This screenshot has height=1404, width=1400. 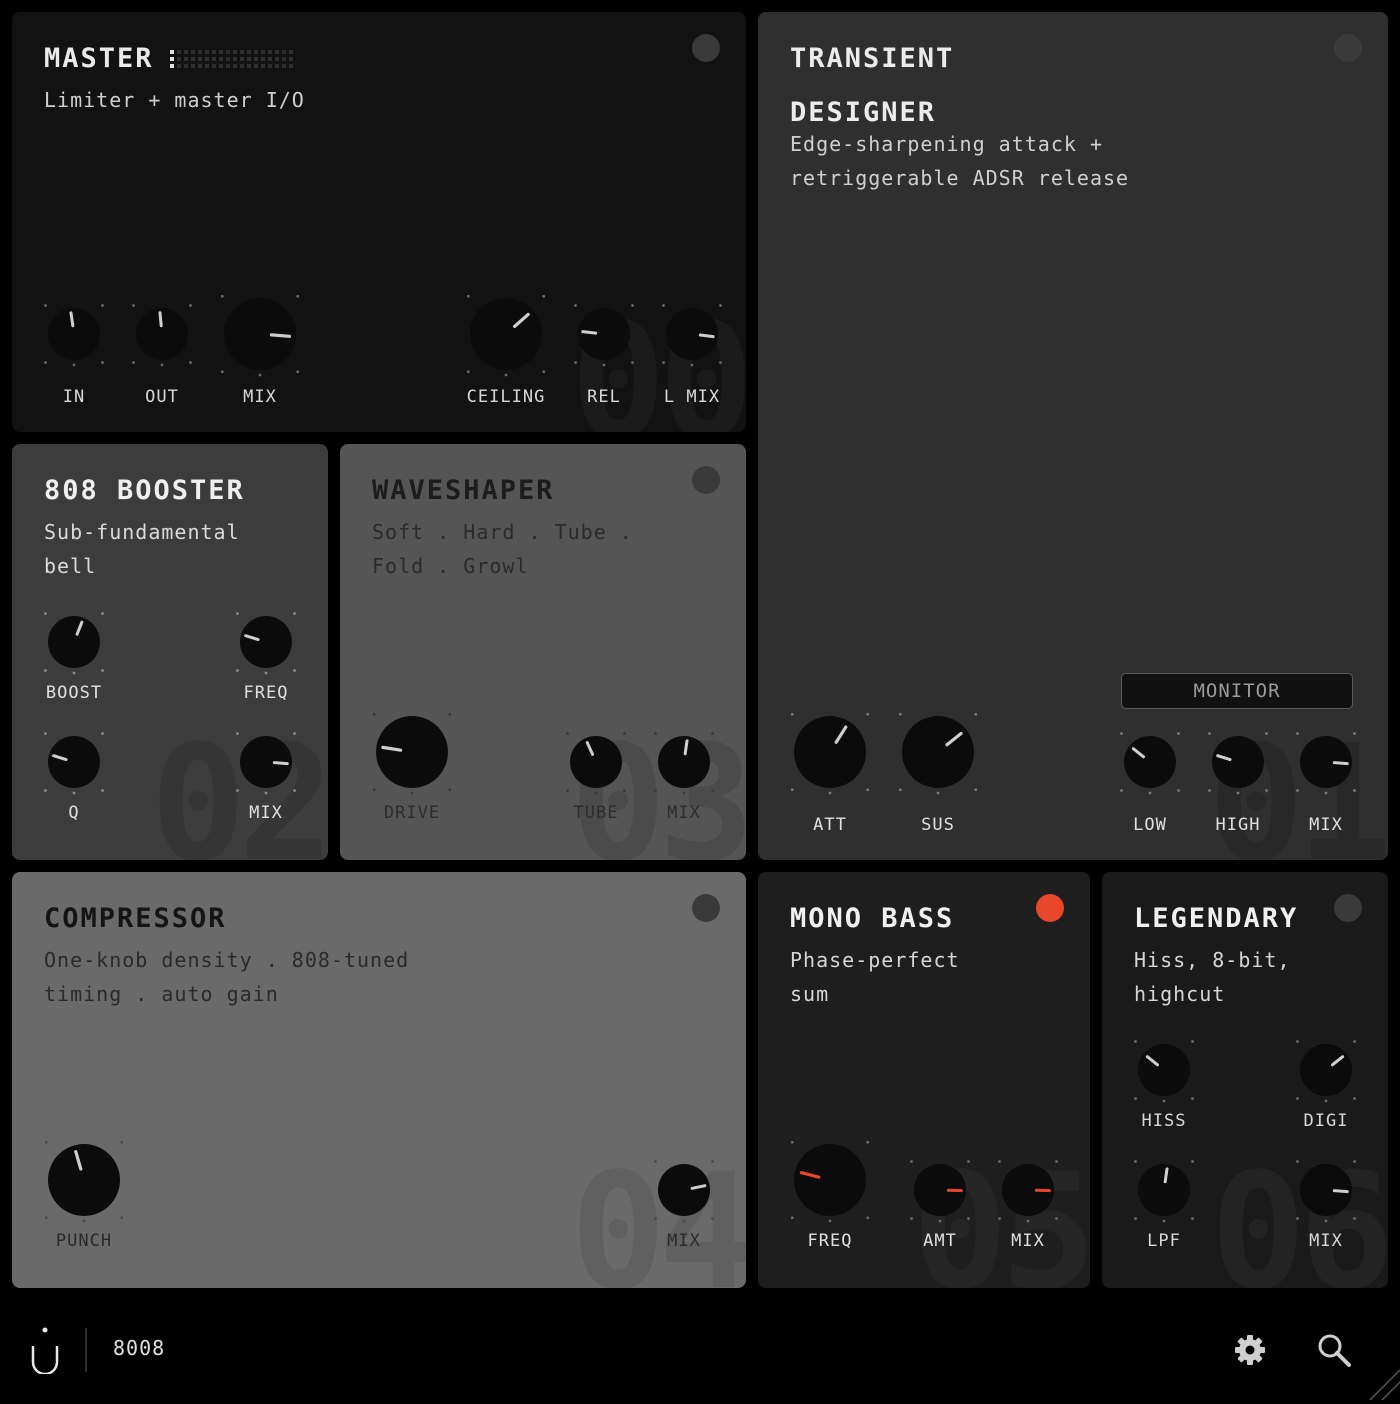 What do you see at coordinates (162, 397) in the screenshot?
I see `knob-label: OUT` at bounding box center [162, 397].